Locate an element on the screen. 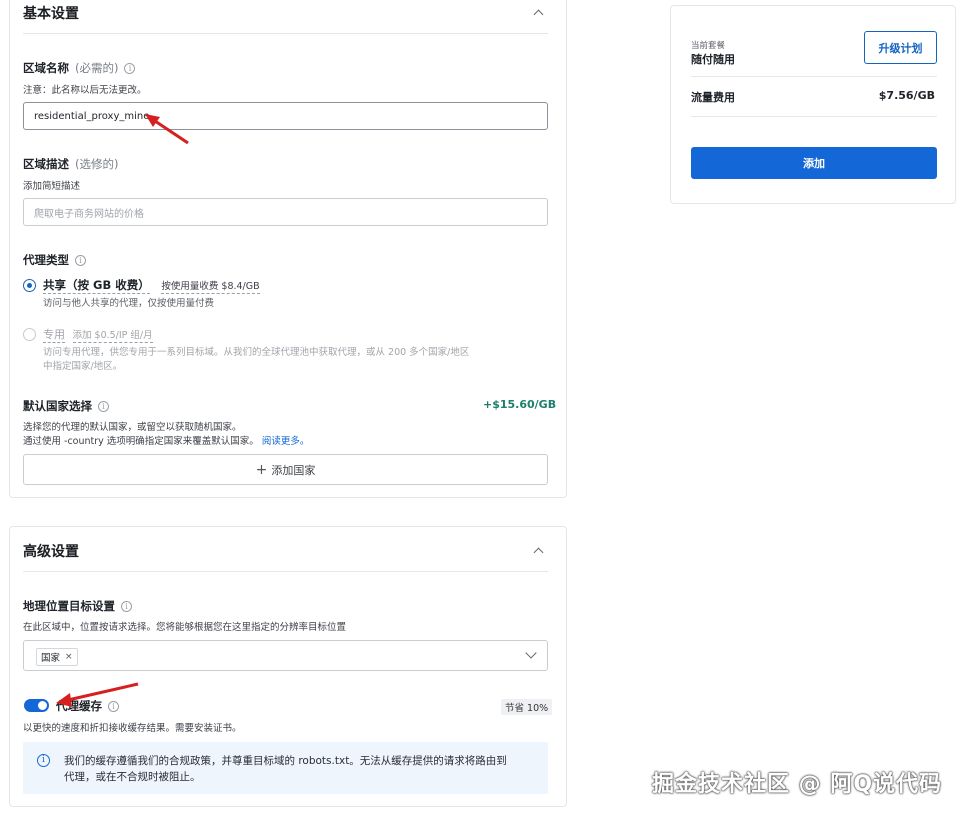 The image size is (979, 817). upgrade-plan-button: 升级计划 is located at coordinates (900, 47).